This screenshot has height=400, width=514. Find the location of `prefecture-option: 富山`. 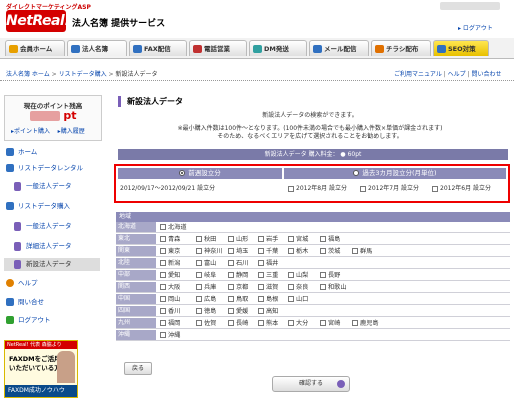

prefecture-option: 富山 is located at coordinates (206, 263).